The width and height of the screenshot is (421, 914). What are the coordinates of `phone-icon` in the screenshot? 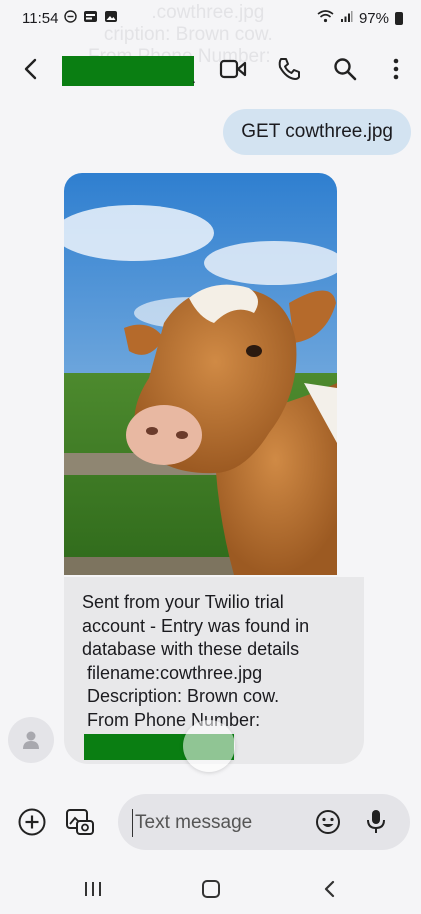 It's located at (289, 69).